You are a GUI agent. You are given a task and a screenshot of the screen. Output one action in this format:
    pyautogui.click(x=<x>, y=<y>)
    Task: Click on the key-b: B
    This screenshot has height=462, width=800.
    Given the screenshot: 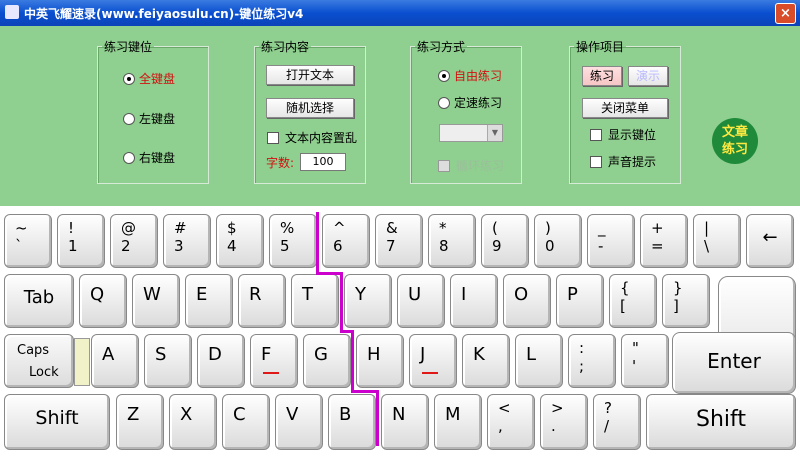 What is the action you would take?
    pyautogui.click(x=352, y=422)
    